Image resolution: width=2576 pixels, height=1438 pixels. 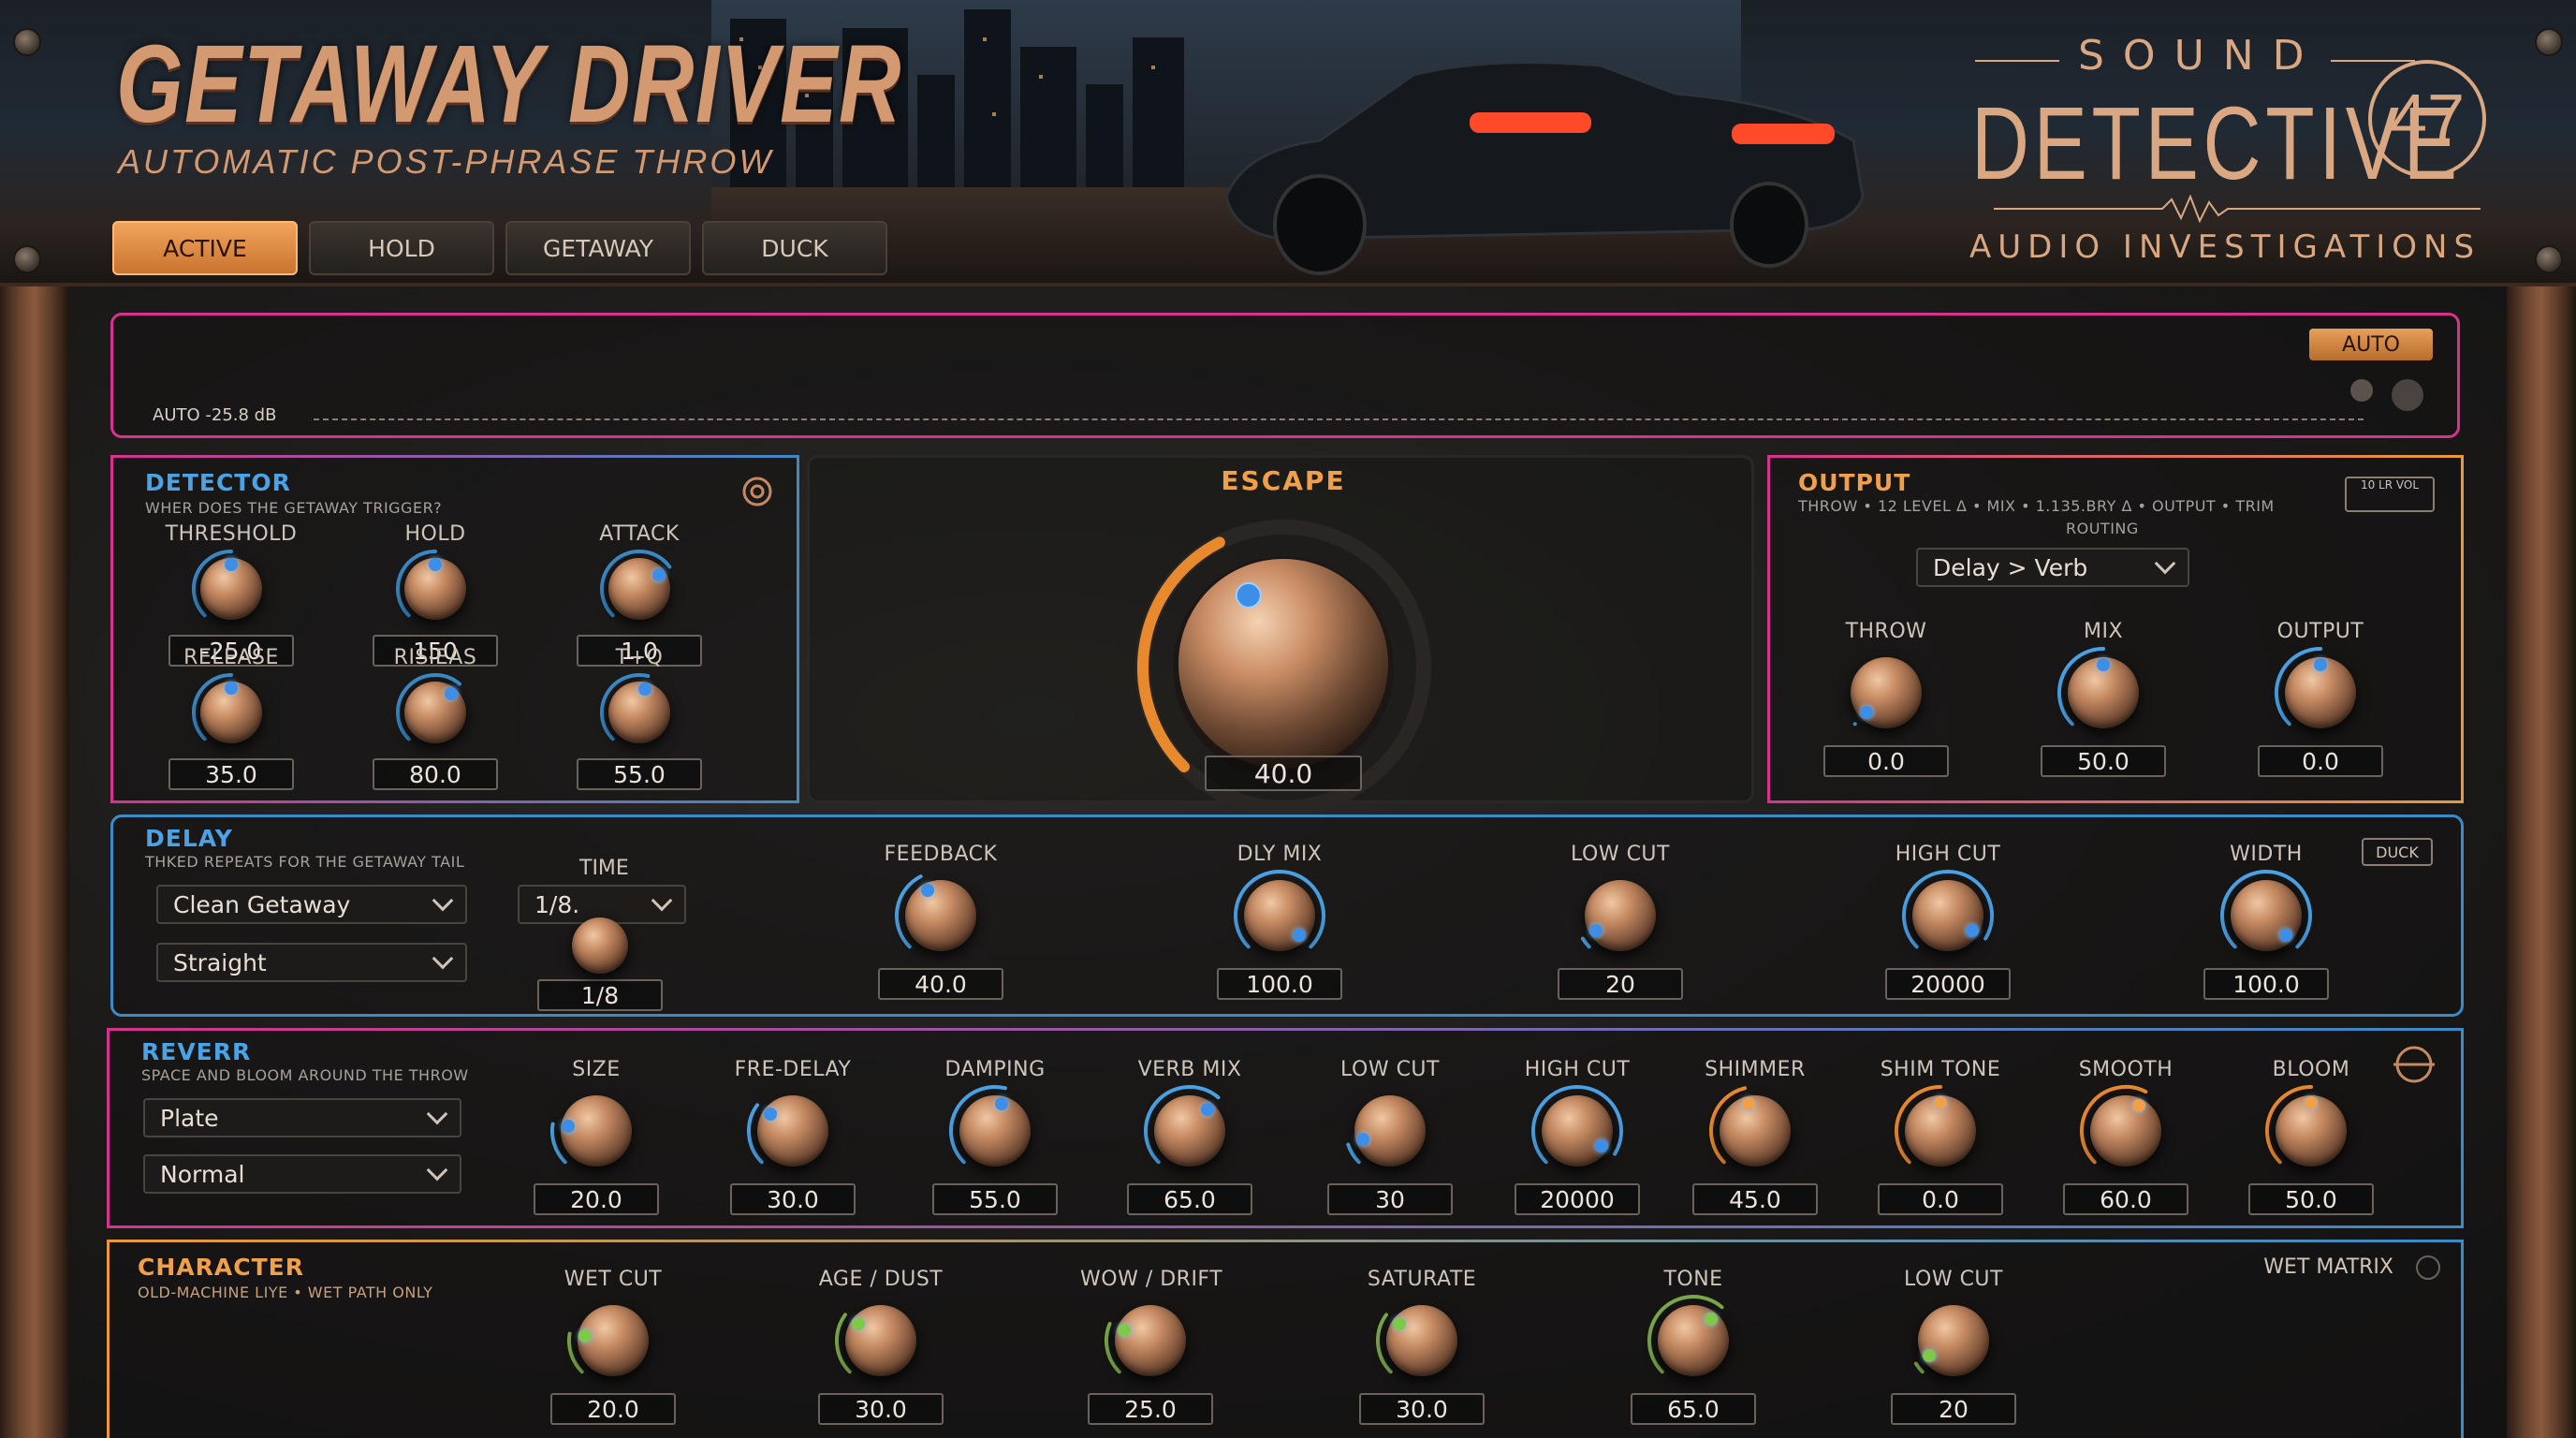 I want to click on reverb-knob-high-cut: HIGH CUT 20000, so click(x=1577, y=1136).